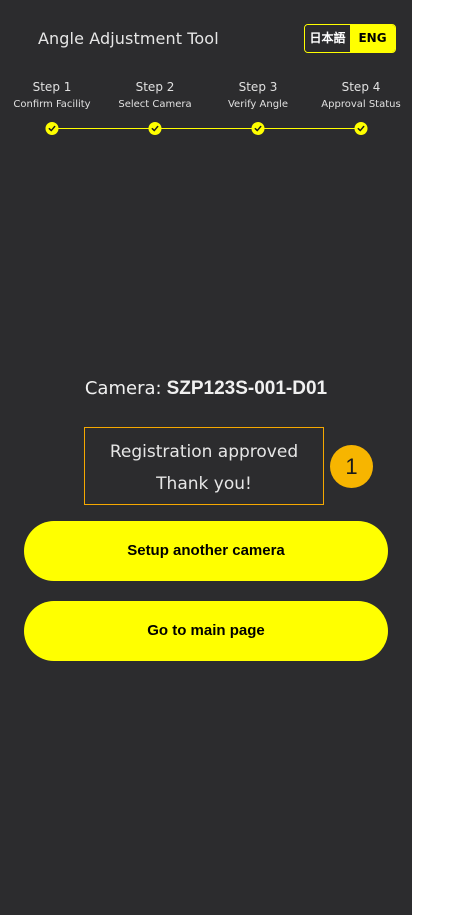  What do you see at coordinates (155, 104) in the screenshot?
I see `step-label: Select Camera` at bounding box center [155, 104].